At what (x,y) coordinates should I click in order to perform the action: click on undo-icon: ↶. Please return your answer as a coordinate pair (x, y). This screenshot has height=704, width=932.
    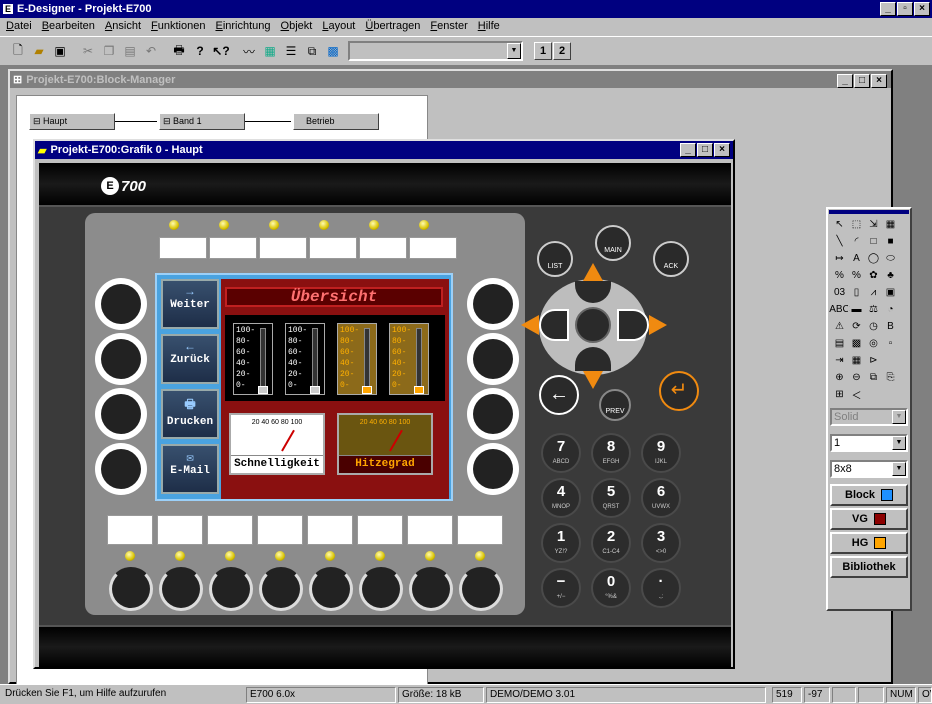
    Looking at the image, I should click on (151, 51).